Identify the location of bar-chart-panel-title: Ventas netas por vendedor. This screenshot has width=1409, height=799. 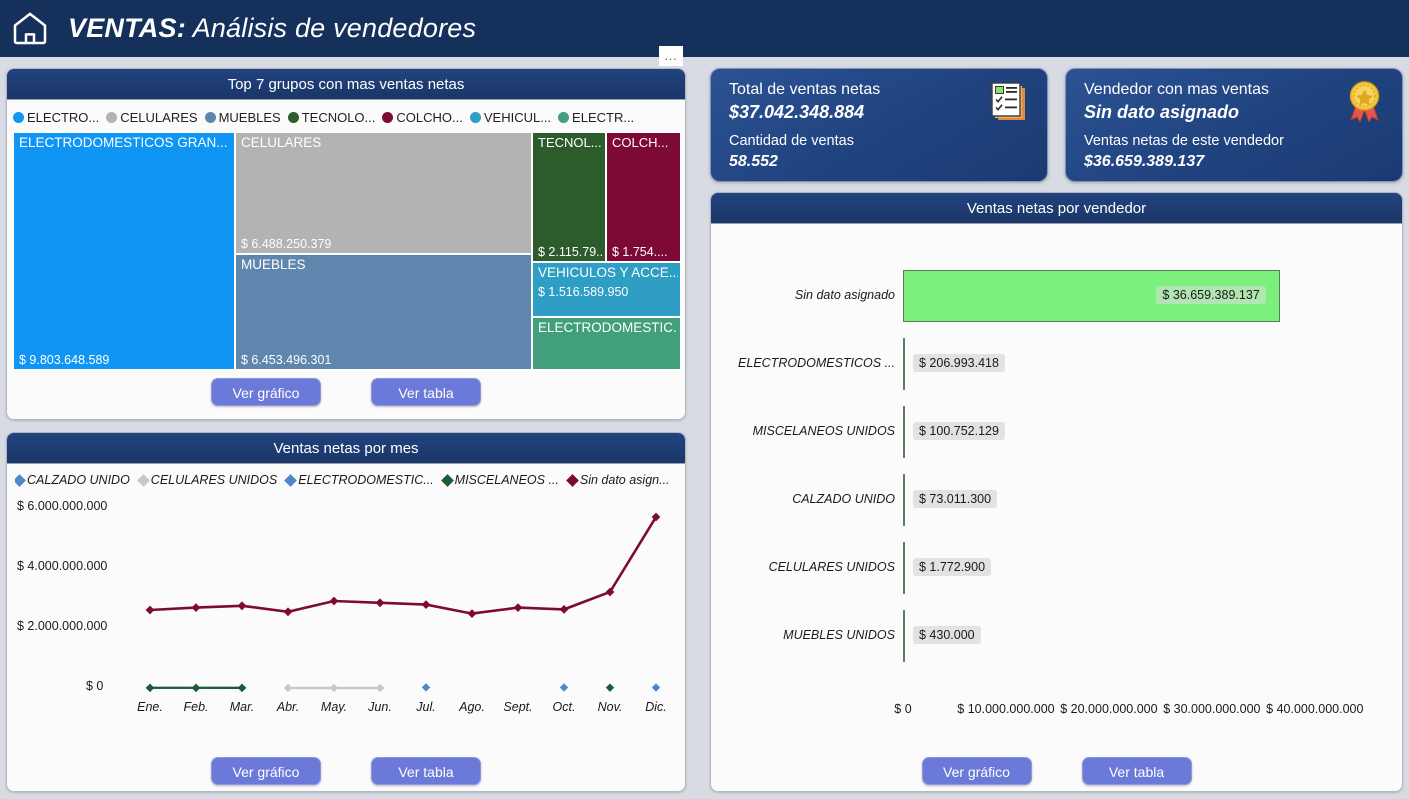
(1056, 208).